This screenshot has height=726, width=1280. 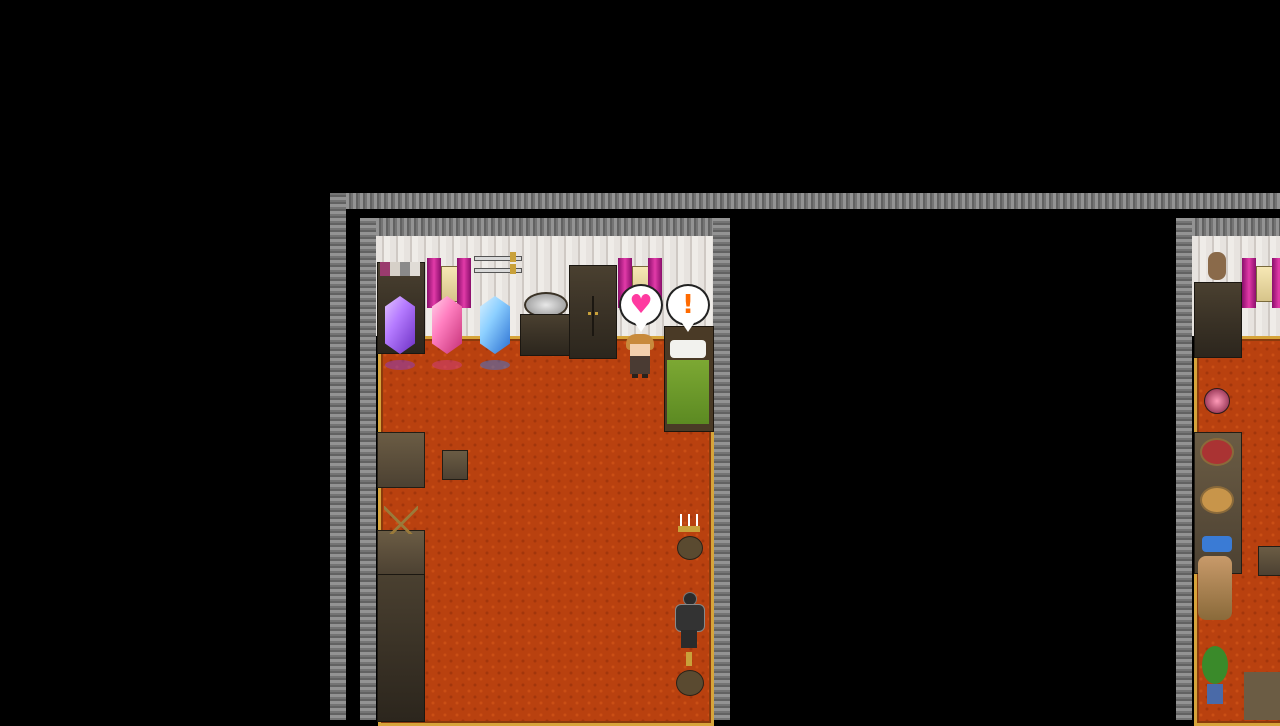 What do you see at coordinates (495, 365) in the screenshot?
I see `blue-crystal-shadow` at bounding box center [495, 365].